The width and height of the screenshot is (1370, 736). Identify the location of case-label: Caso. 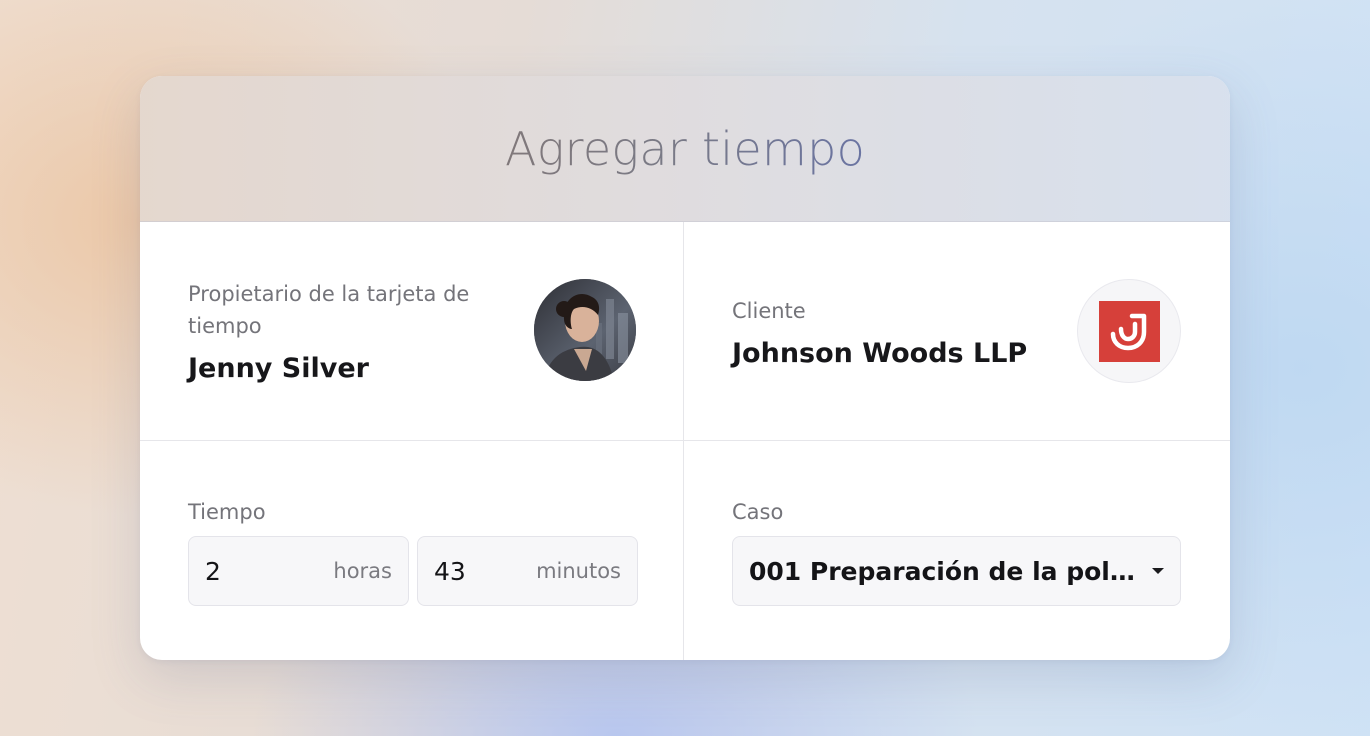
(758, 512).